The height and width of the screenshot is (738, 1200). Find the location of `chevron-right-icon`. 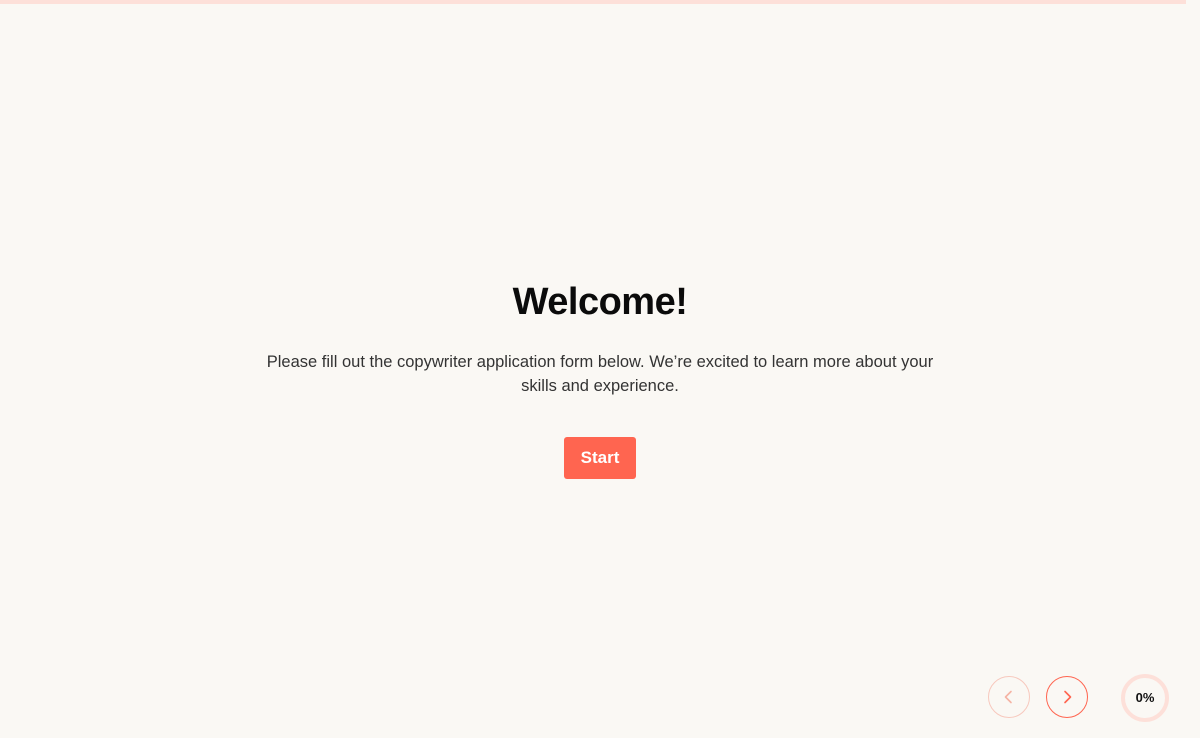

chevron-right-icon is located at coordinates (1068, 697).